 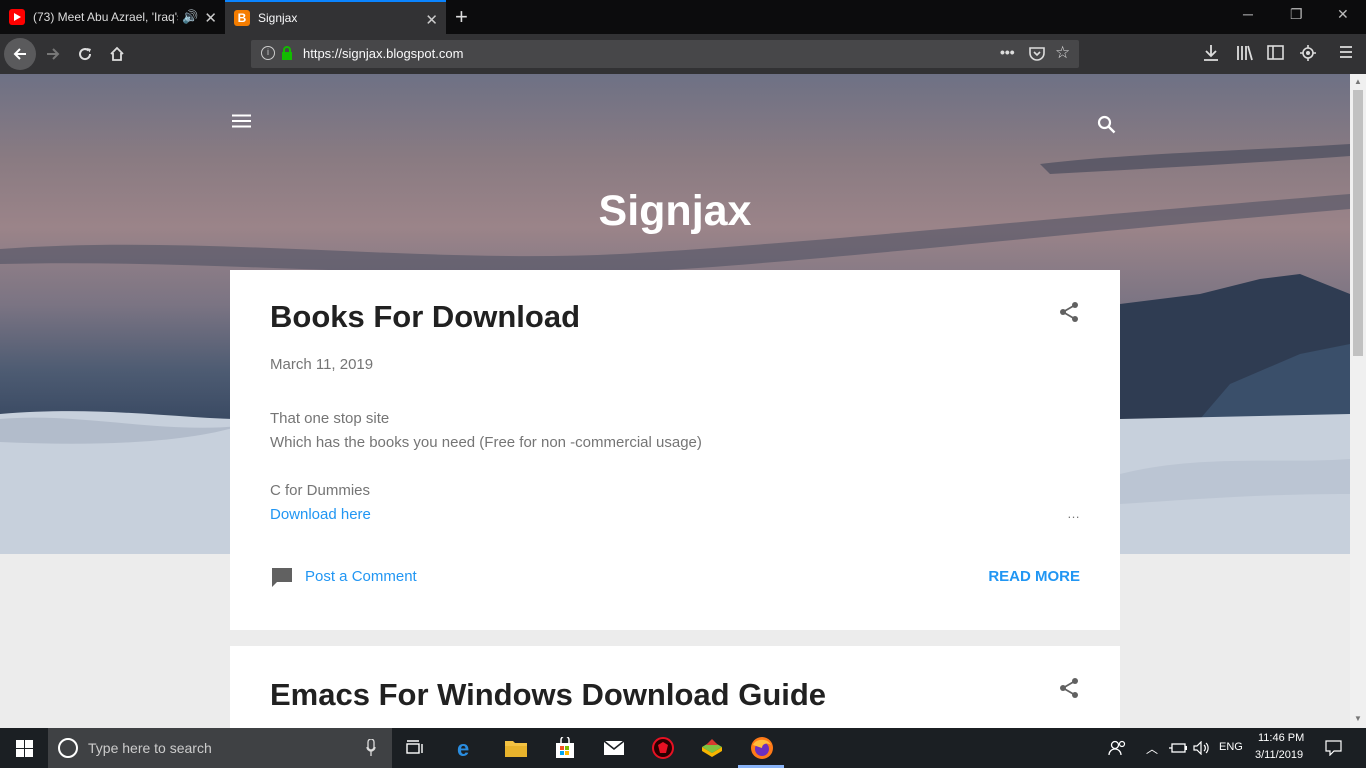 What do you see at coordinates (1117, 750) in the screenshot?
I see `people-icon` at bounding box center [1117, 750].